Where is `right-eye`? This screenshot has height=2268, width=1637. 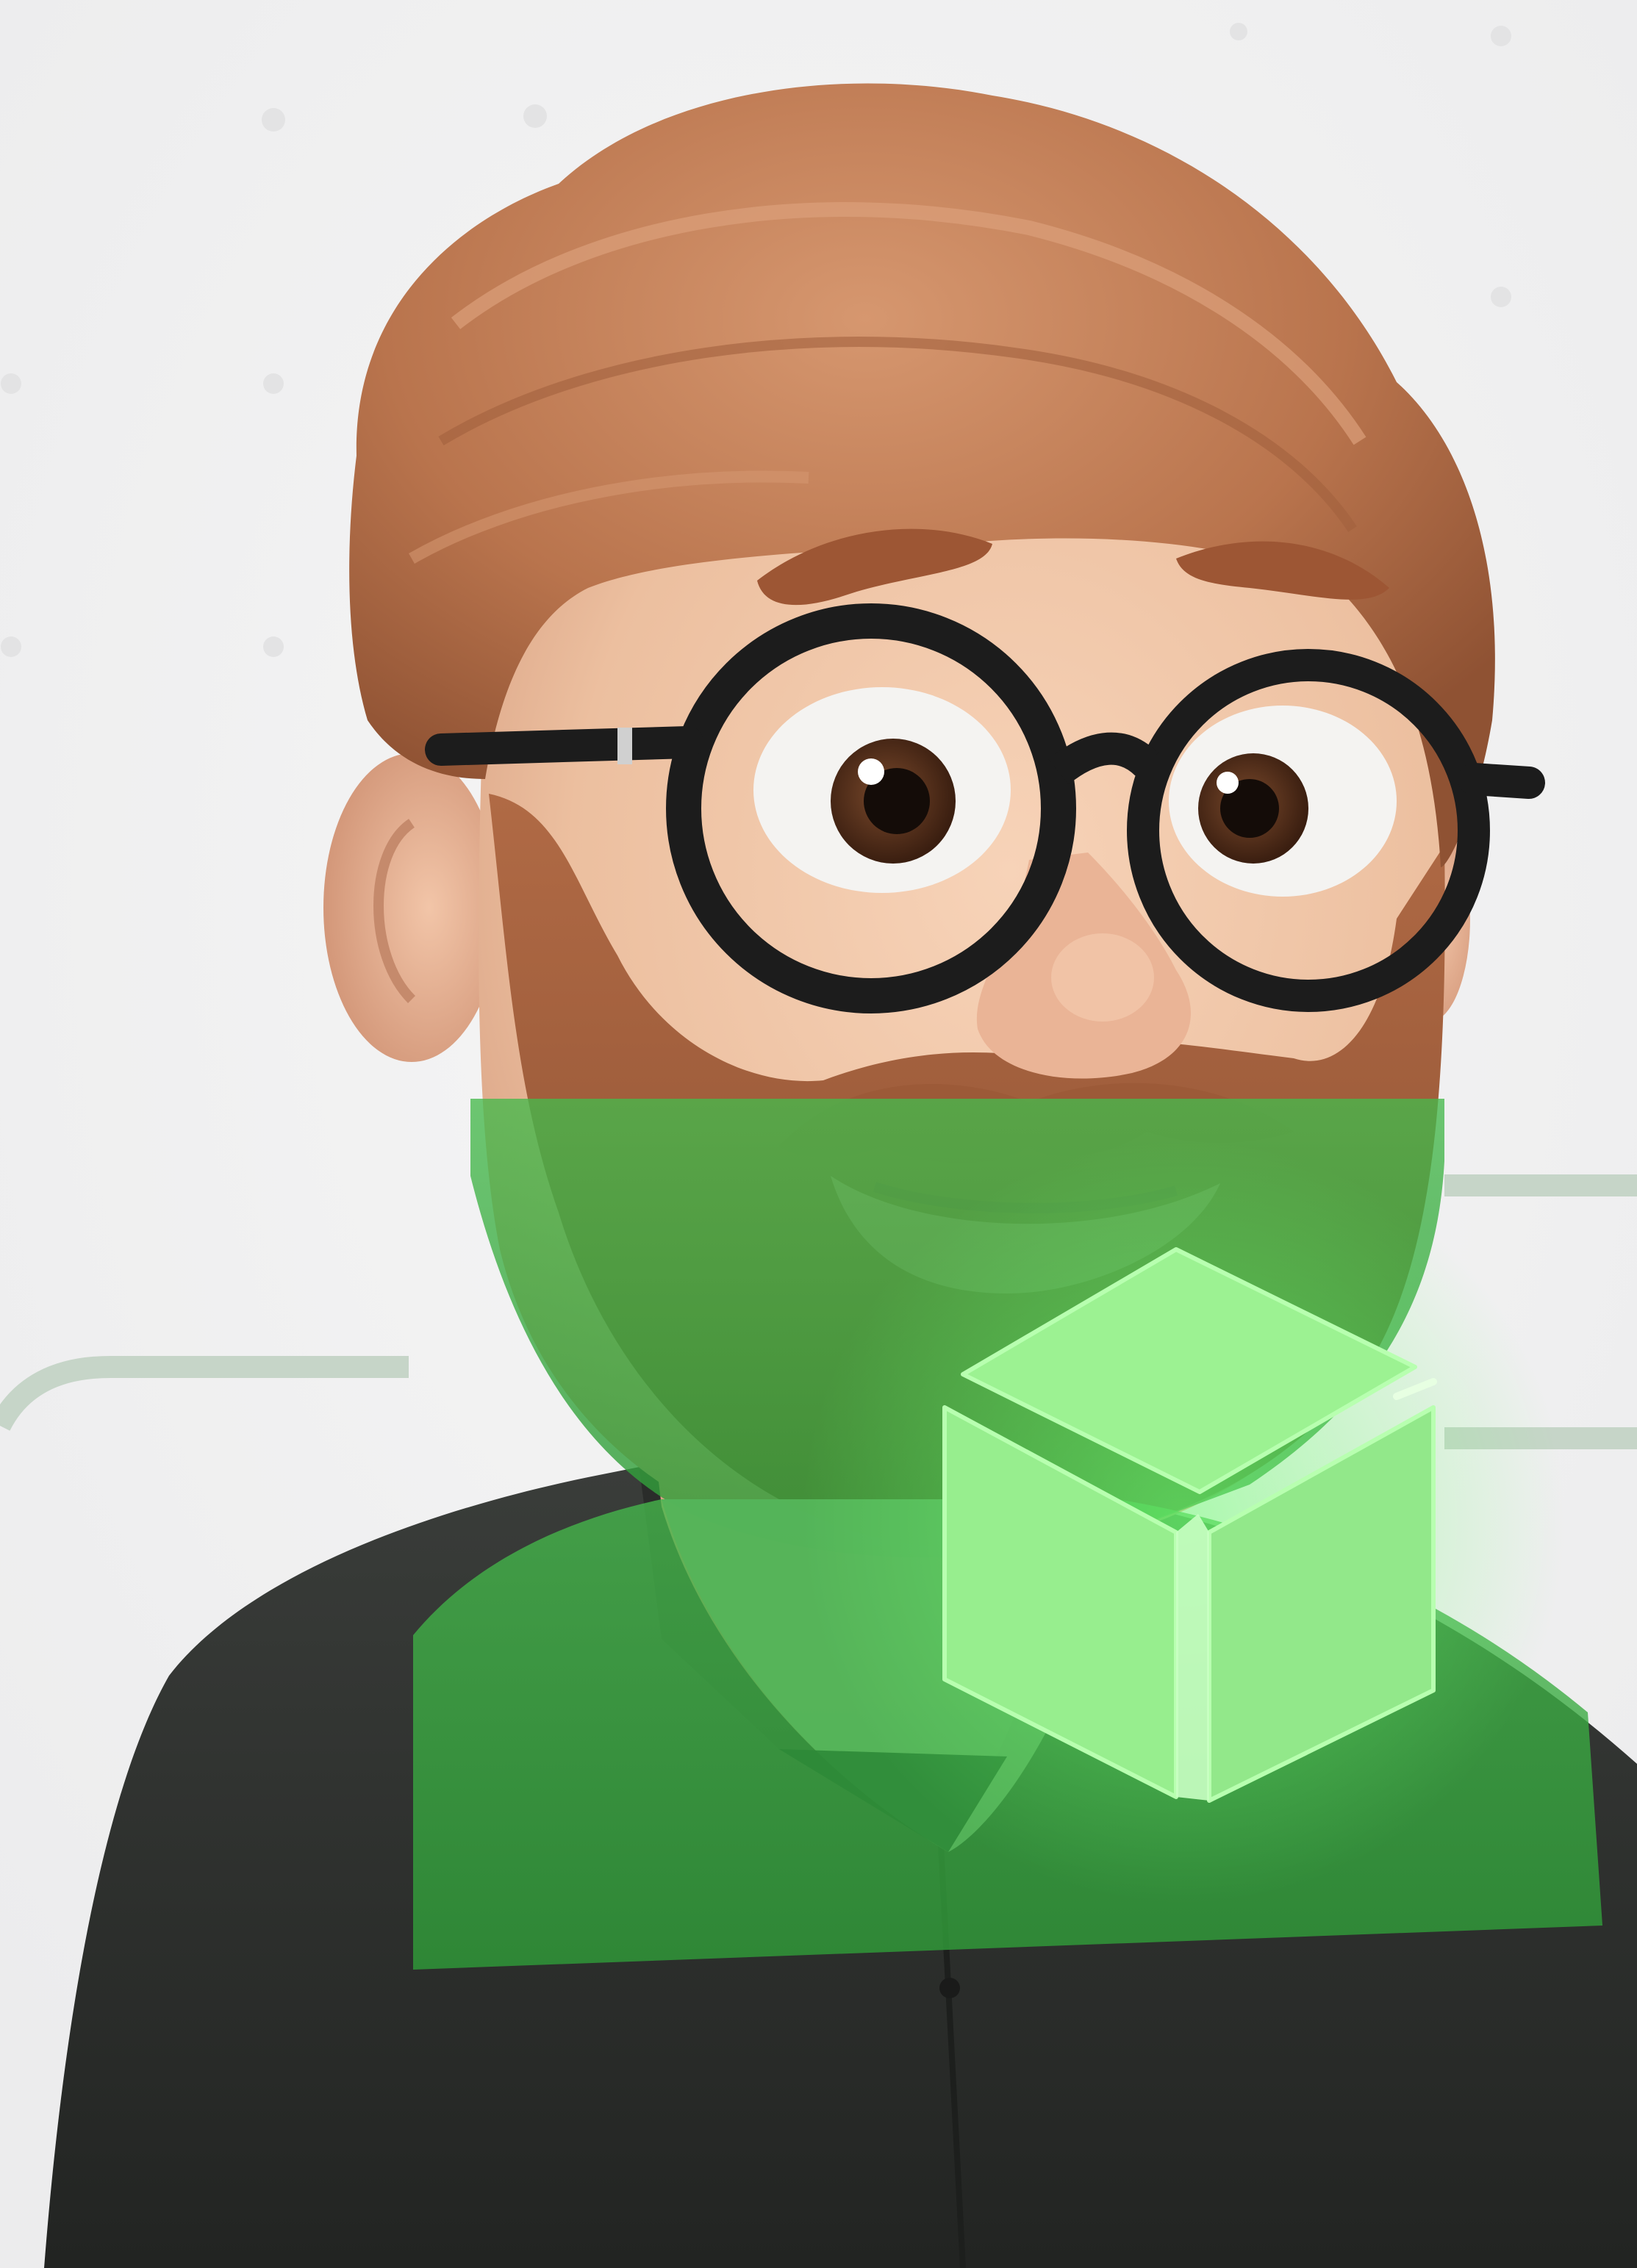 right-eye is located at coordinates (1283, 801).